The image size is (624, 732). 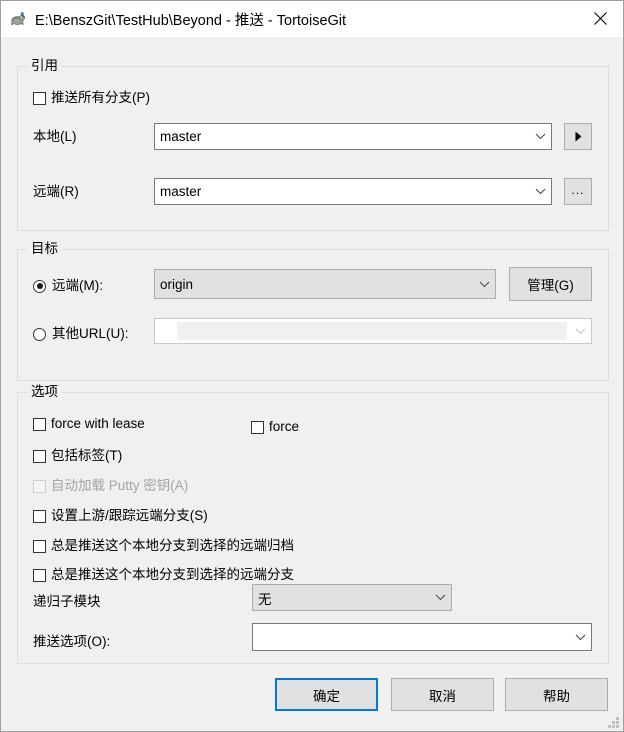 I want to click on checkbox-push-all-branches: 推送所有分支(P), so click(x=91, y=98).